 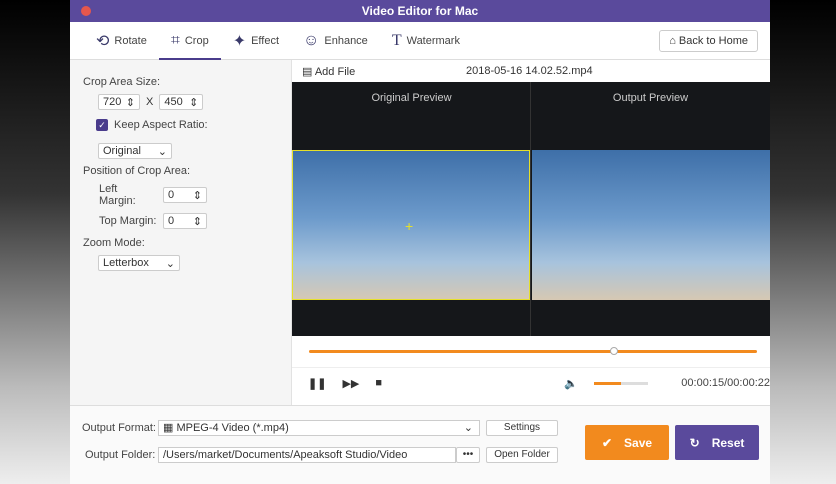 What do you see at coordinates (350, 383) in the screenshot?
I see `fast-forward-icon: ▶▶` at bounding box center [350, 383].